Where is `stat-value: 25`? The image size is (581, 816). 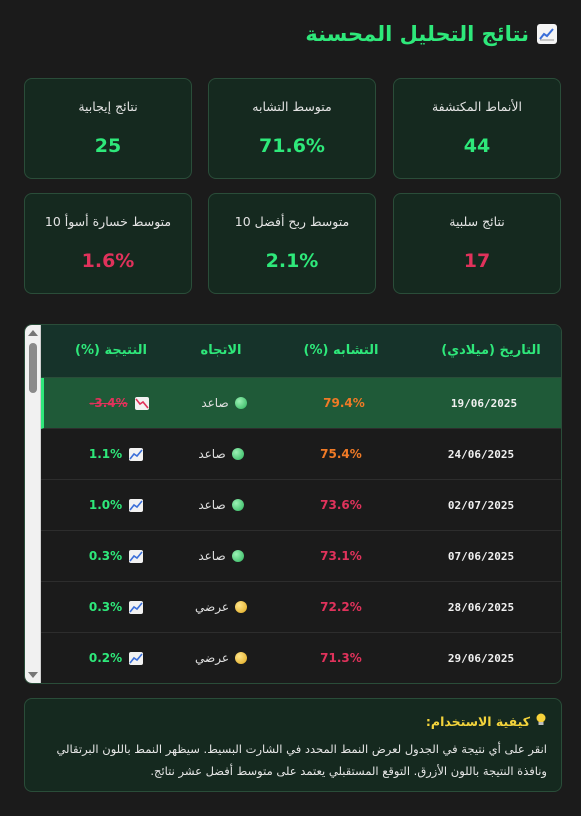
stat-value: 25 is located at coordinates (108, 146).